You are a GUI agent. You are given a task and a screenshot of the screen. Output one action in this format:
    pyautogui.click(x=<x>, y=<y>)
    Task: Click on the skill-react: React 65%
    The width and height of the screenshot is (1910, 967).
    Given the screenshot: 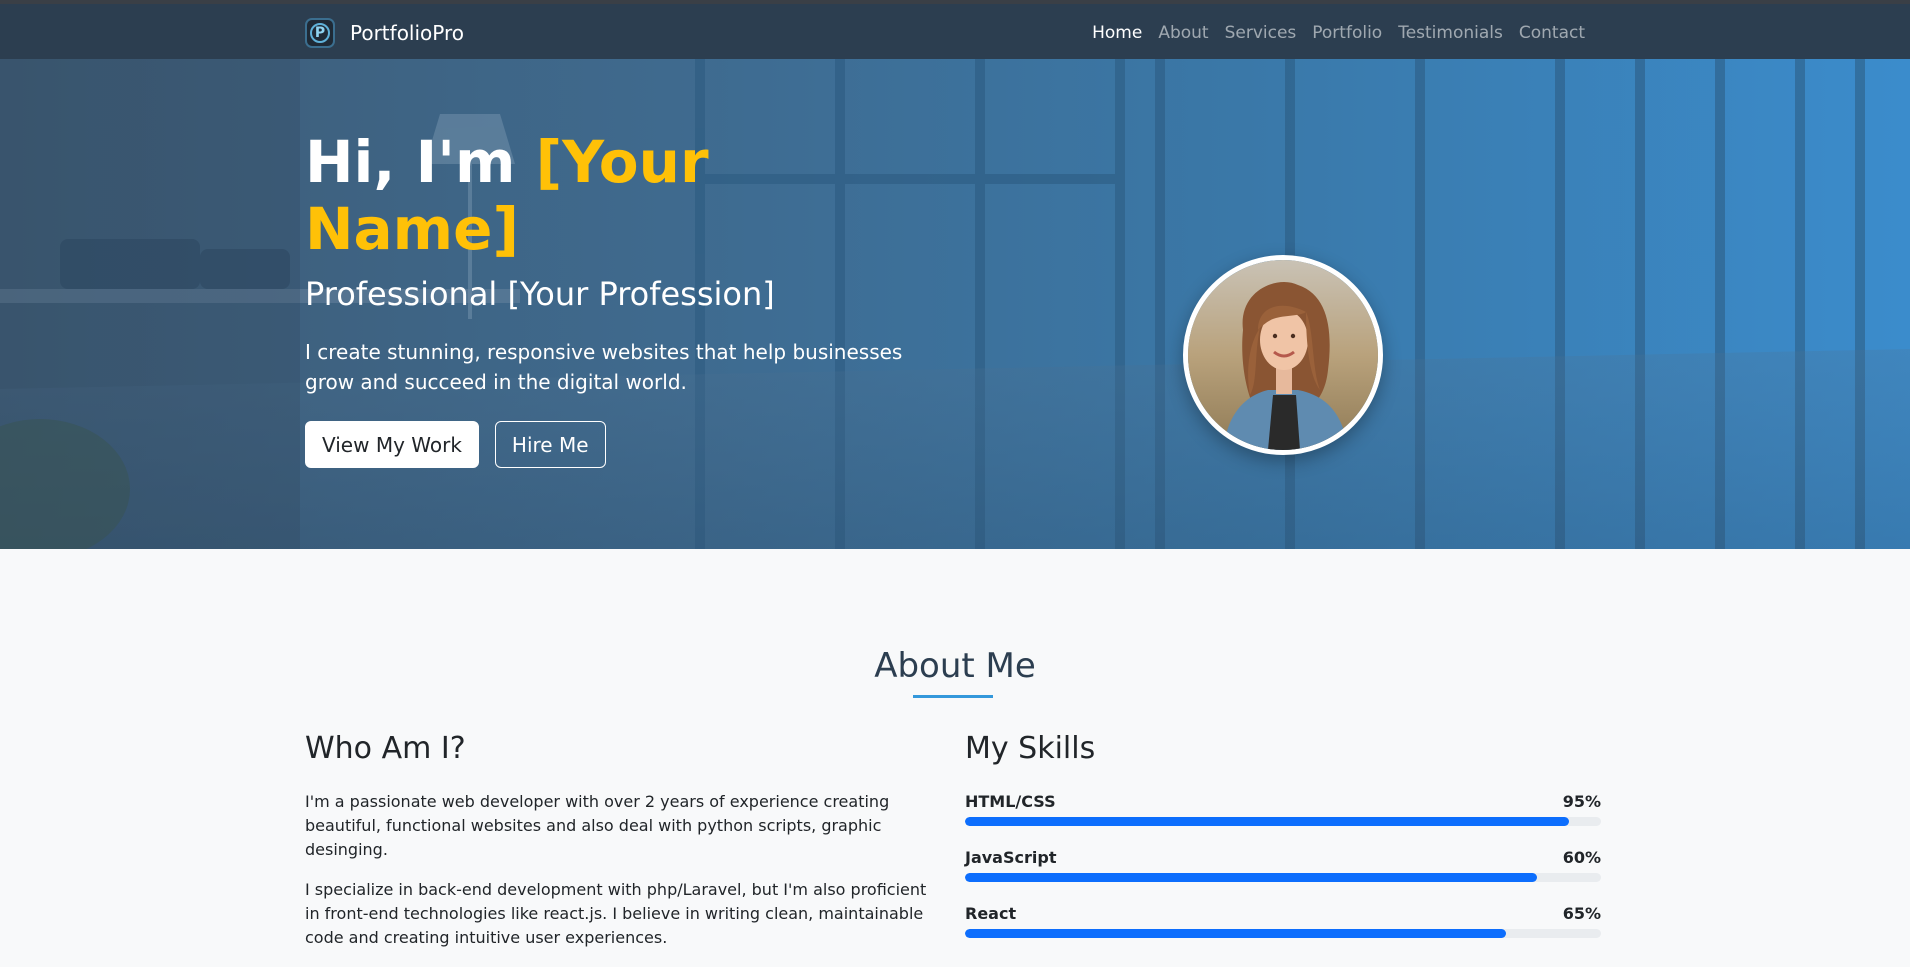 What is the action you would take?
    pyautogui.click(x=1283, y=921)
    